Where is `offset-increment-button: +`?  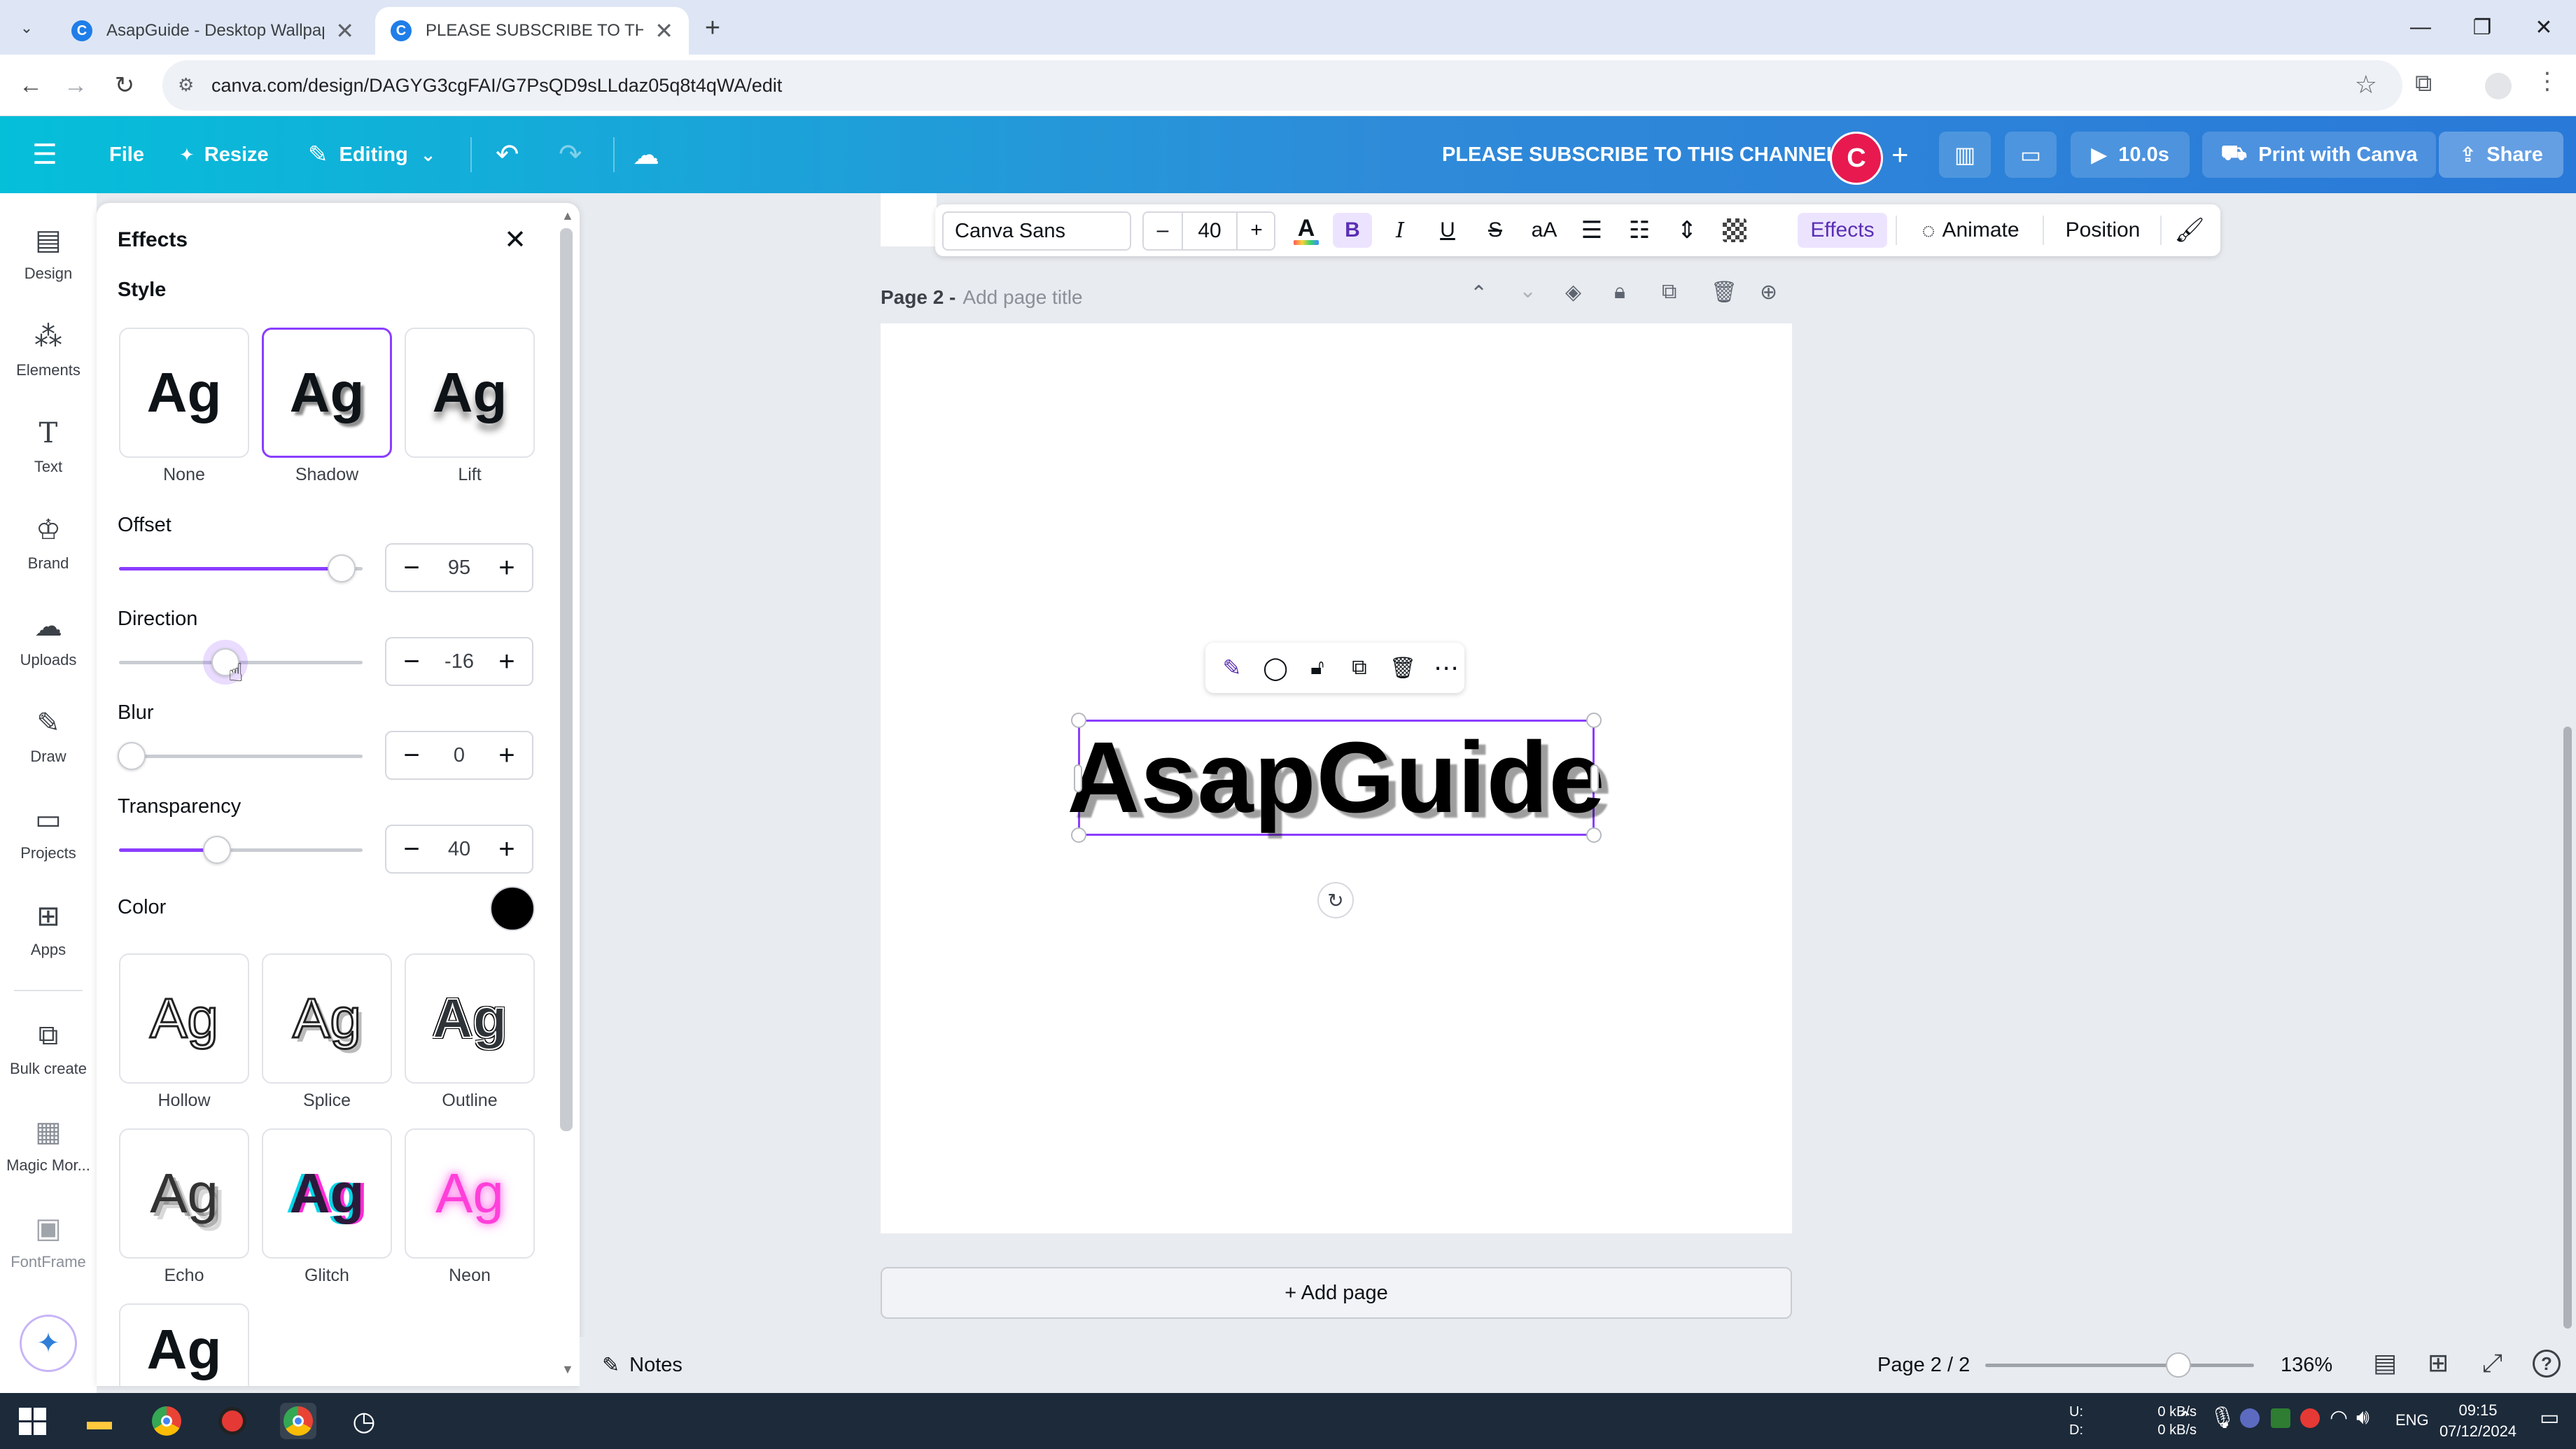
offset-increment-button: + is located at coordinates (507, 567).